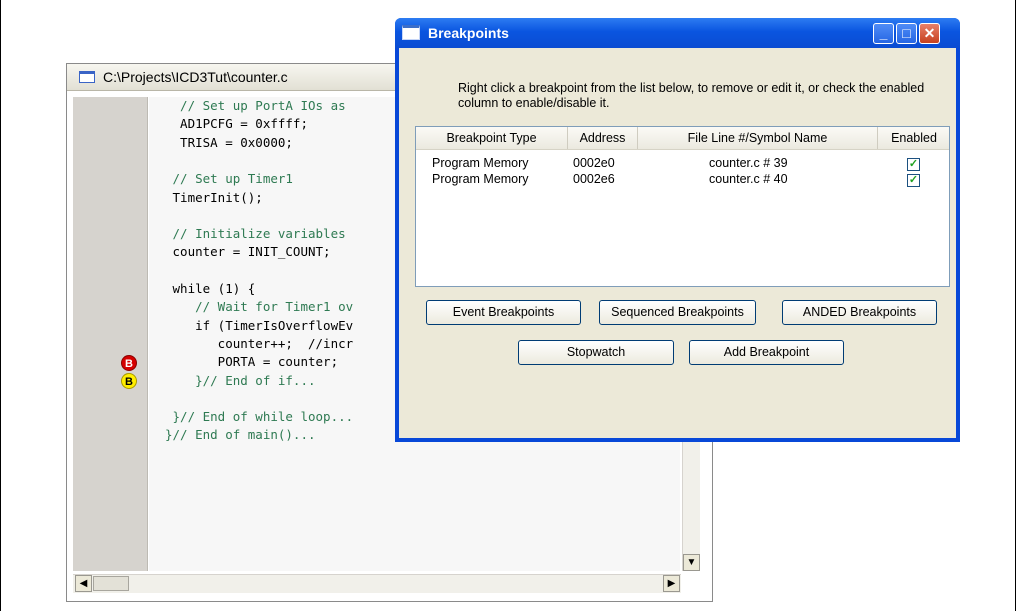 This screenshot has height=611, width=1016. I want to click on sequenced-breakpoints-button: Sequenced Breakpoints, so click(677, 312).